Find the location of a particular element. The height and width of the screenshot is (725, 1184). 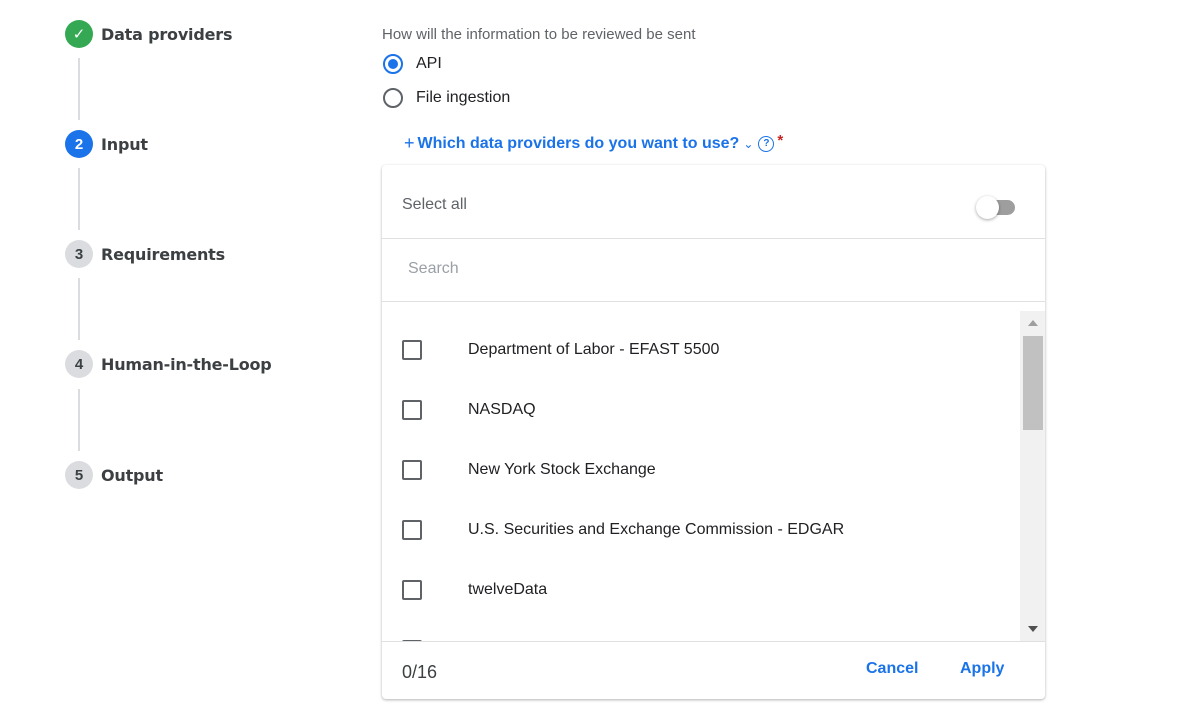

list-item: twelveData is located at coordinates (701, 590).